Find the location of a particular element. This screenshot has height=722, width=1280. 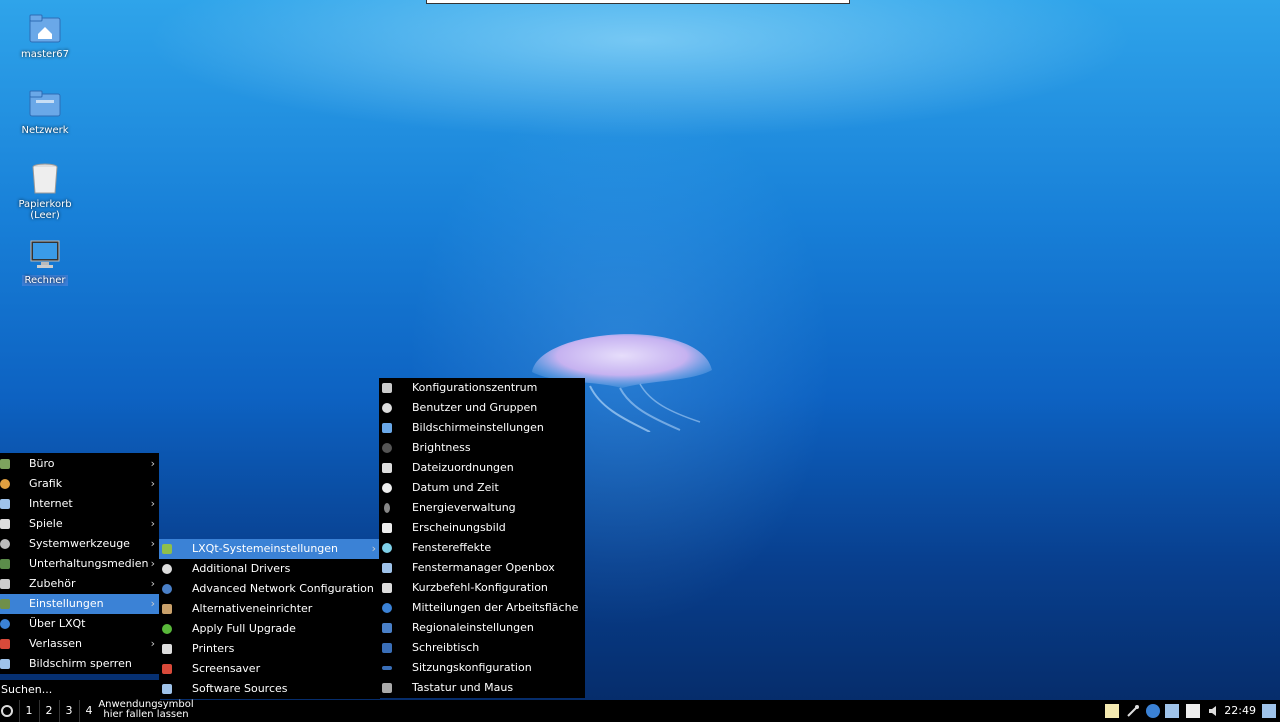

file-associations-icon is located at coordinates (387, 468).